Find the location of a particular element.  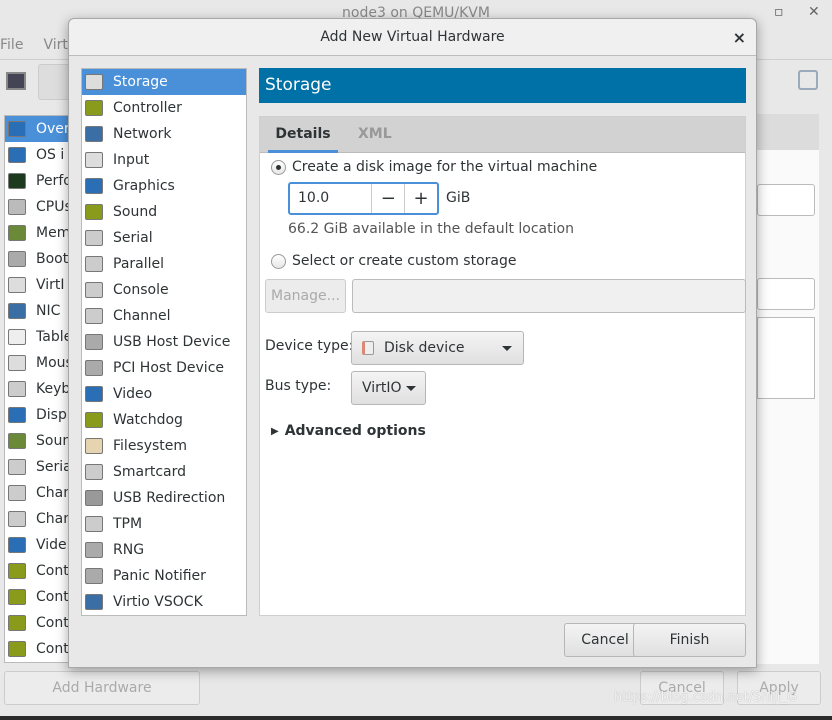

list-item: Watchdog is located at coordinates (164, 420).